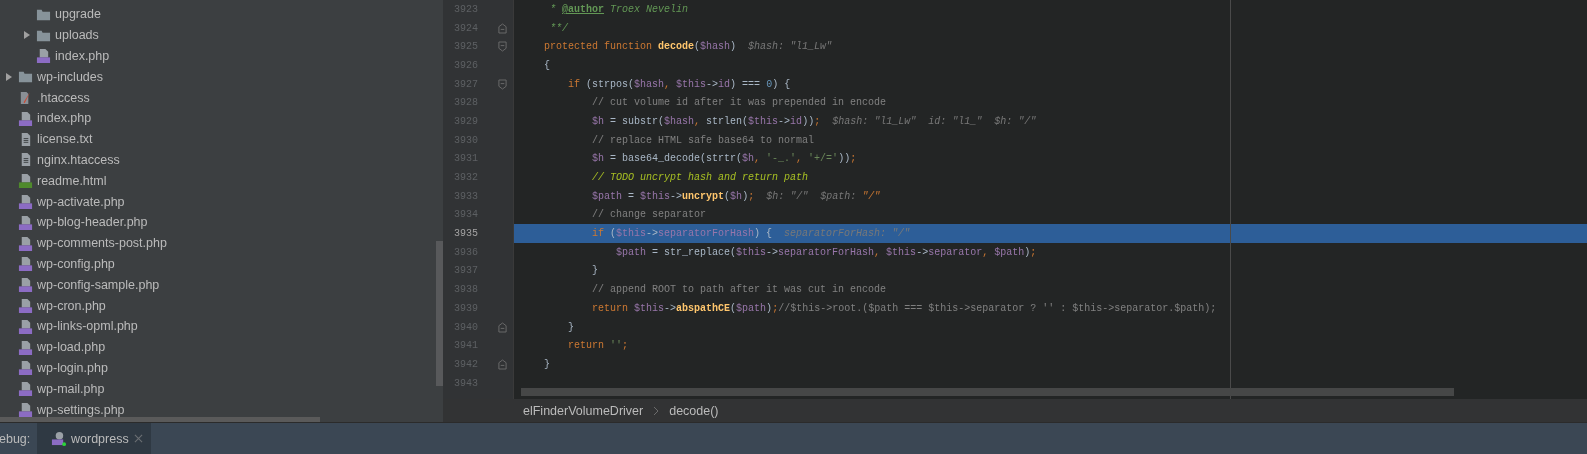 The width and height of the screenshot is (1587, 454). What do you see at coordinates (724, 159) in the screenshot?
I see `code-line: $h = base64_decode(strtr($h, '-_.', '+/='));` at bounding box center [724, 159].